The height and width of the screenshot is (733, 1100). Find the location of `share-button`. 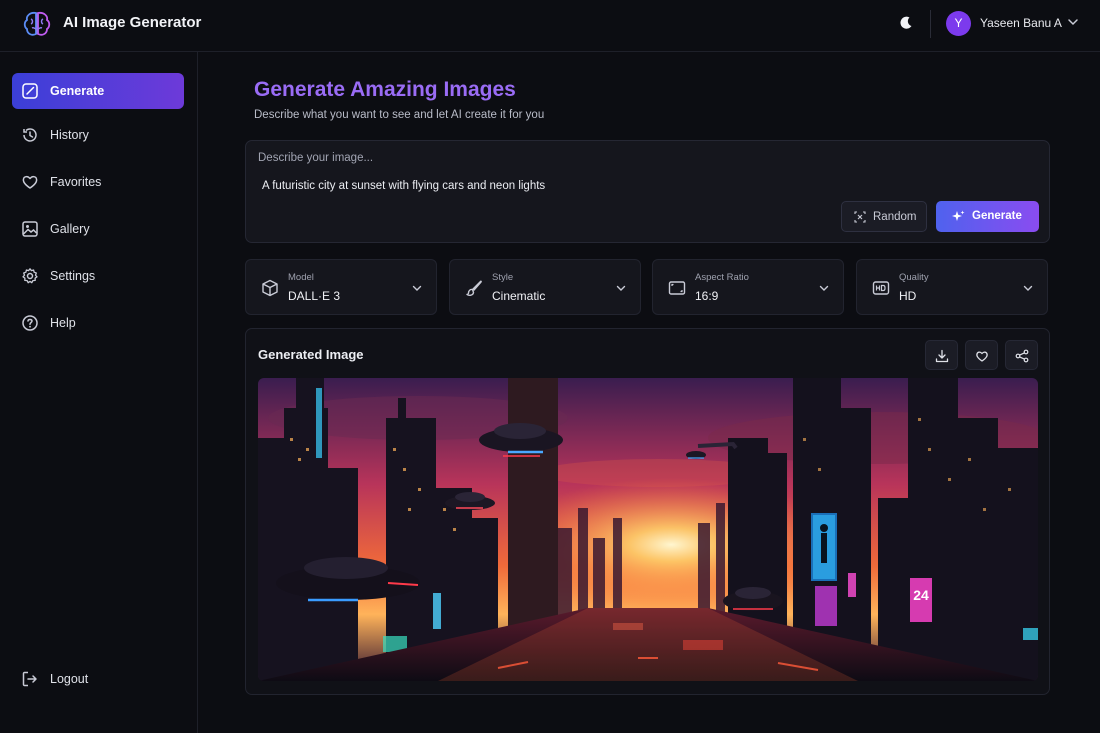

share-button is located at coordinates (1021, 355).